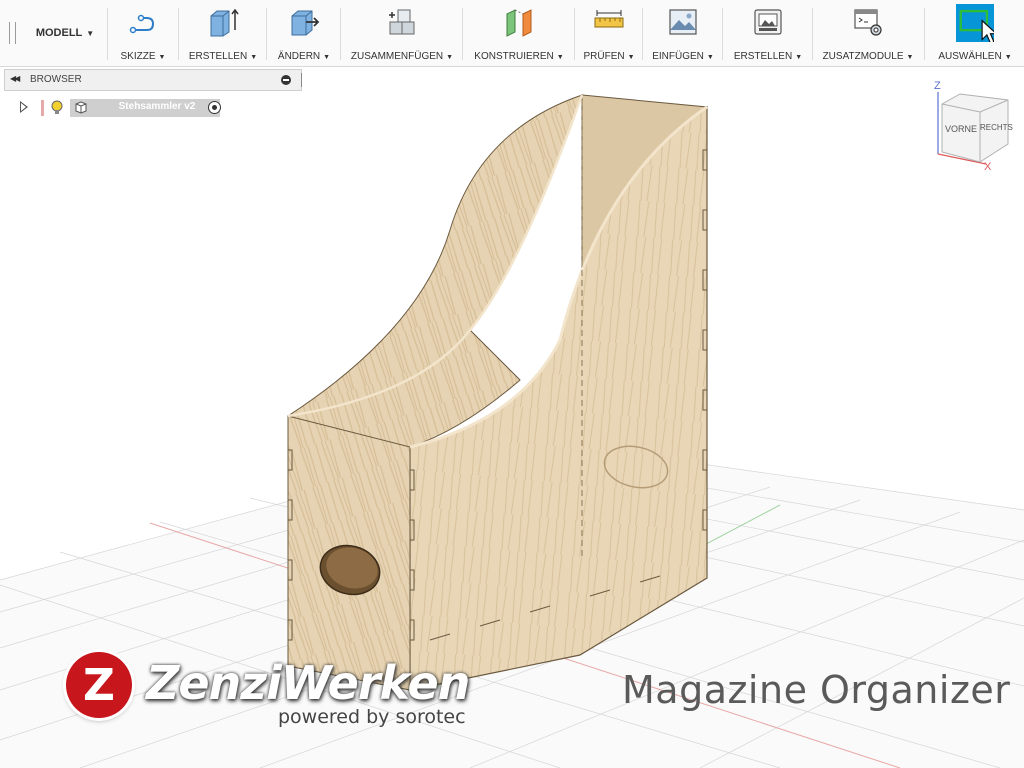 Image resolution: width=1024 pixels, height=768 pixels. I want to click on activate-radio, so click(214, 107).